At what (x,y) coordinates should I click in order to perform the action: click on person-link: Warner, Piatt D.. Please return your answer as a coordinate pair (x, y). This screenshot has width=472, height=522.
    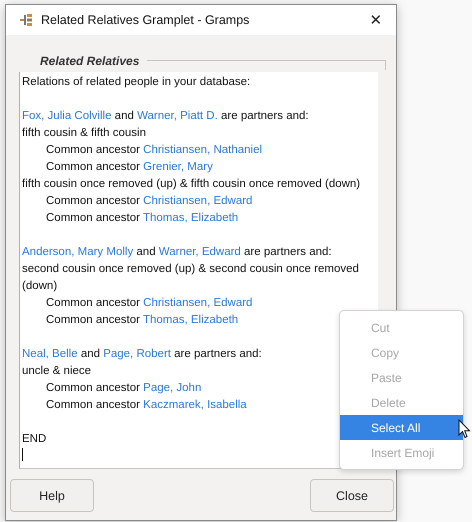
    Looking at the image, I should click on (177, 116).